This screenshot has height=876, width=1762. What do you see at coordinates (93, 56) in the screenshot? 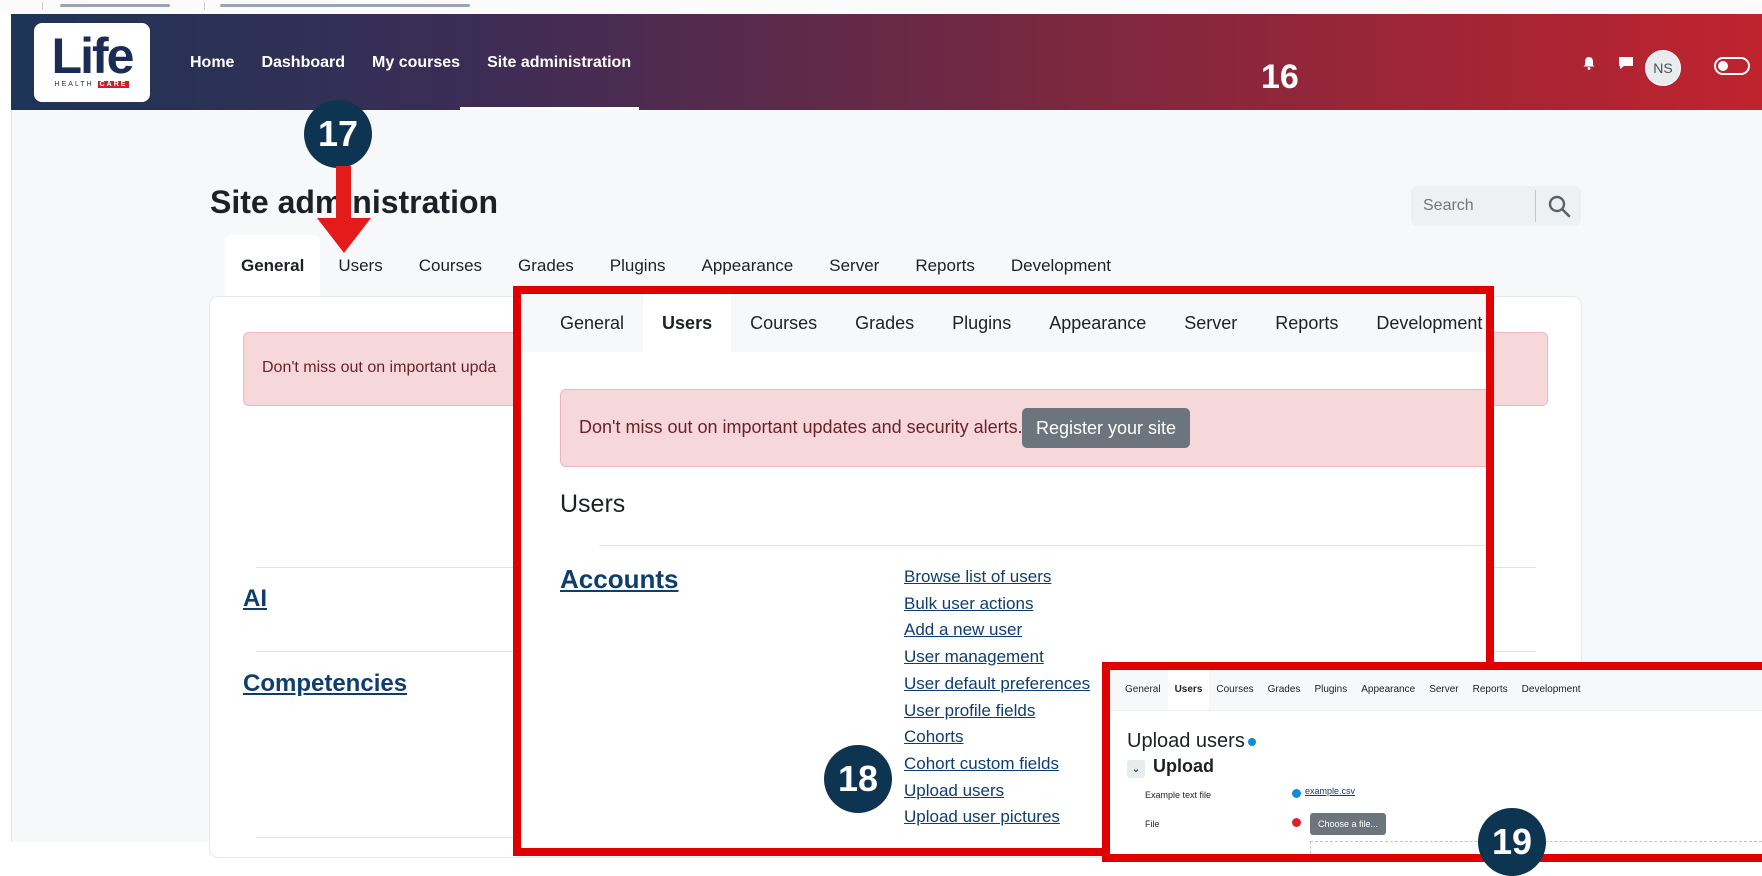
I see `logo-wordmark: Life` at bounding box center [93, 56].